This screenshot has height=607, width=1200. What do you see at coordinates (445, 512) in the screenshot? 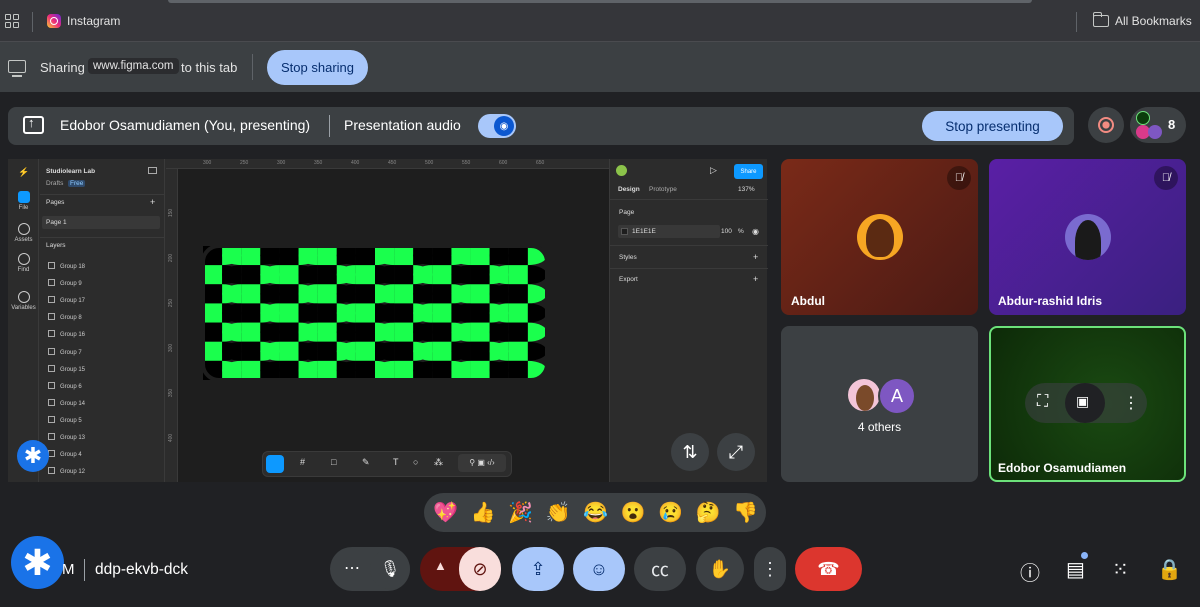
I see `reaction-emoji: 💖` at bounding box center [445, 512].